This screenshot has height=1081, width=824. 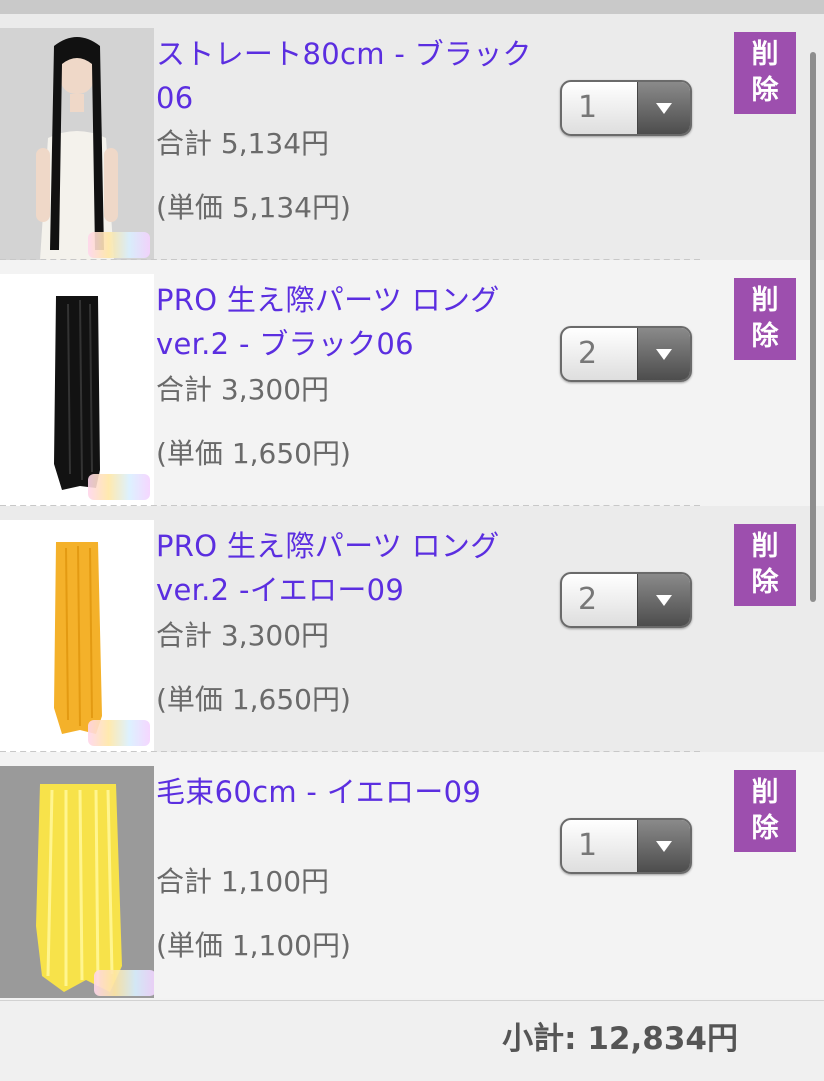 I want to click on unit-price: (単価 1,100円), so click(x=253, y=945).